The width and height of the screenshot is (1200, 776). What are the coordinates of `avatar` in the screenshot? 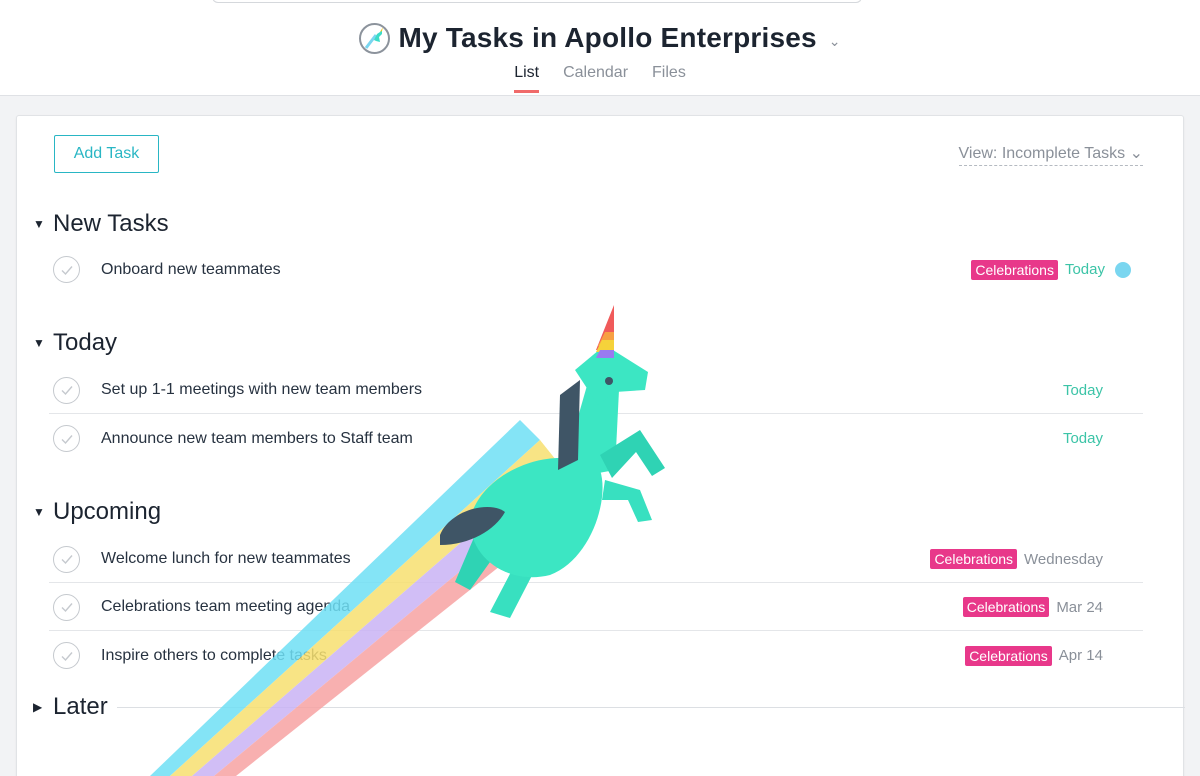 It's located at (1123, 269).